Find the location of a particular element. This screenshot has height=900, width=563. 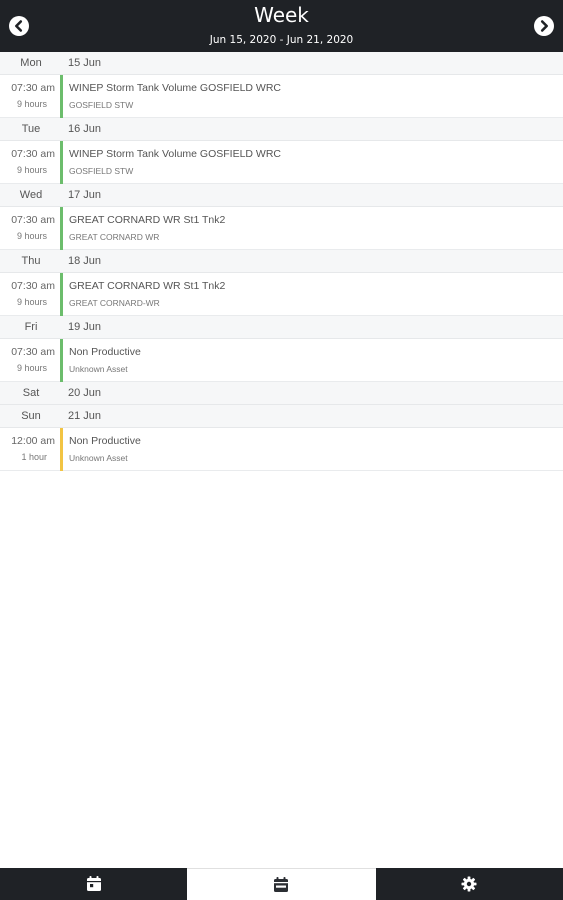

event-time: 12:00 am is located at coordinates (33, 441).